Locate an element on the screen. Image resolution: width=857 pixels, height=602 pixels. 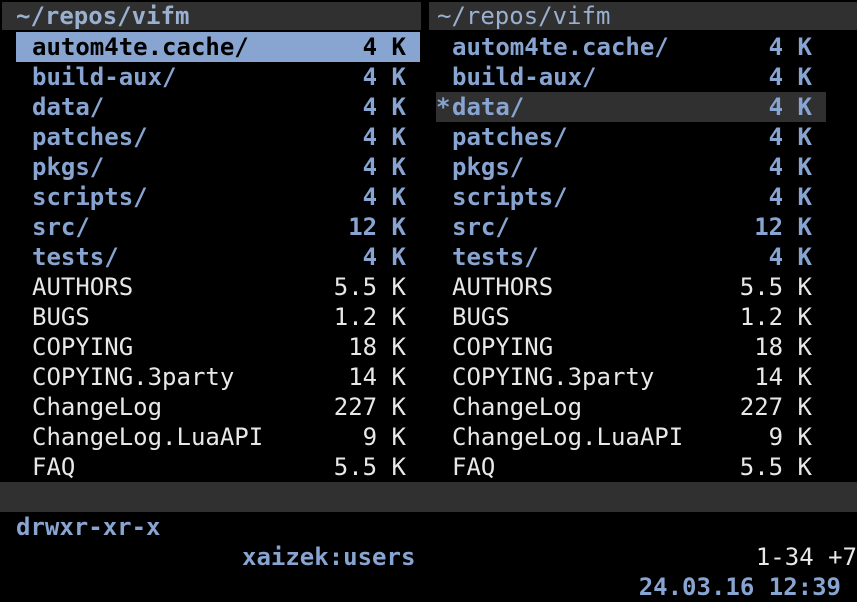
file-owner: xaizek:users is located at coordinates (329, 557).